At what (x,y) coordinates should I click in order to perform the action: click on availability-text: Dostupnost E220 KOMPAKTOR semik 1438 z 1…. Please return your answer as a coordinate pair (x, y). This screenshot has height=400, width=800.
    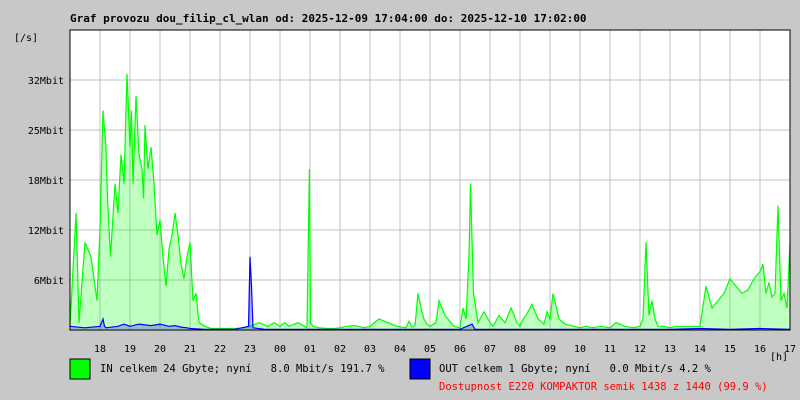
    Looking at the image, I should click on (603, 387).